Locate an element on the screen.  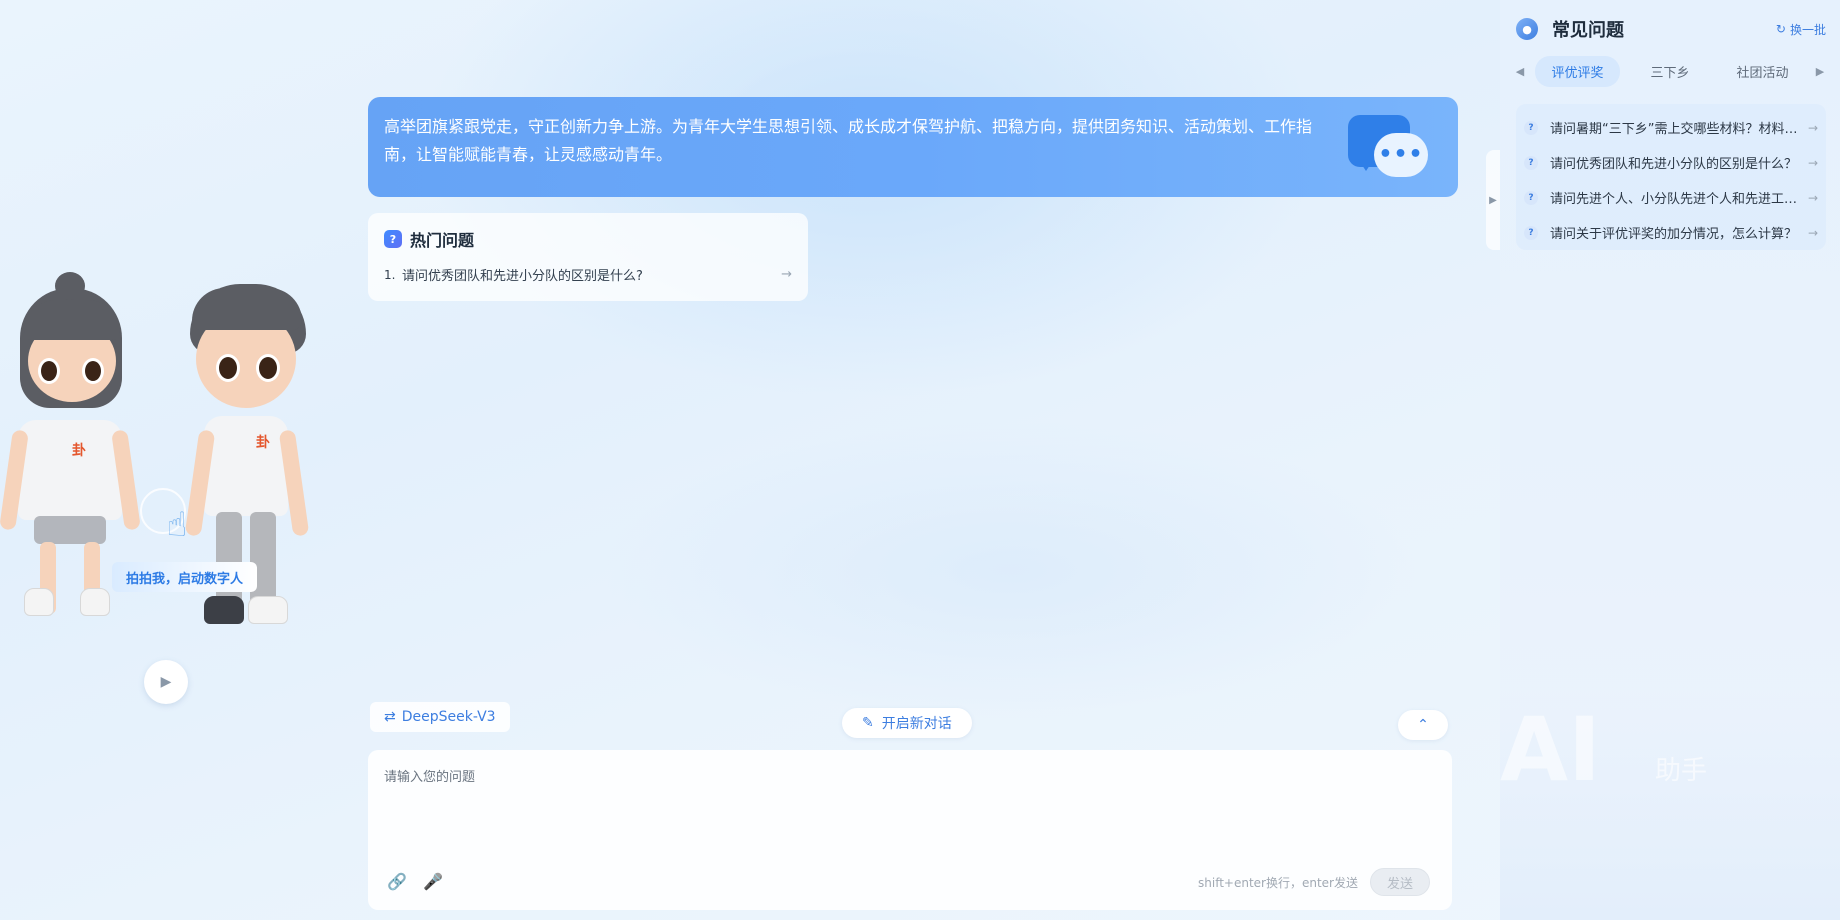
watermark-ai: AI is located at coordinates (1550, 749).